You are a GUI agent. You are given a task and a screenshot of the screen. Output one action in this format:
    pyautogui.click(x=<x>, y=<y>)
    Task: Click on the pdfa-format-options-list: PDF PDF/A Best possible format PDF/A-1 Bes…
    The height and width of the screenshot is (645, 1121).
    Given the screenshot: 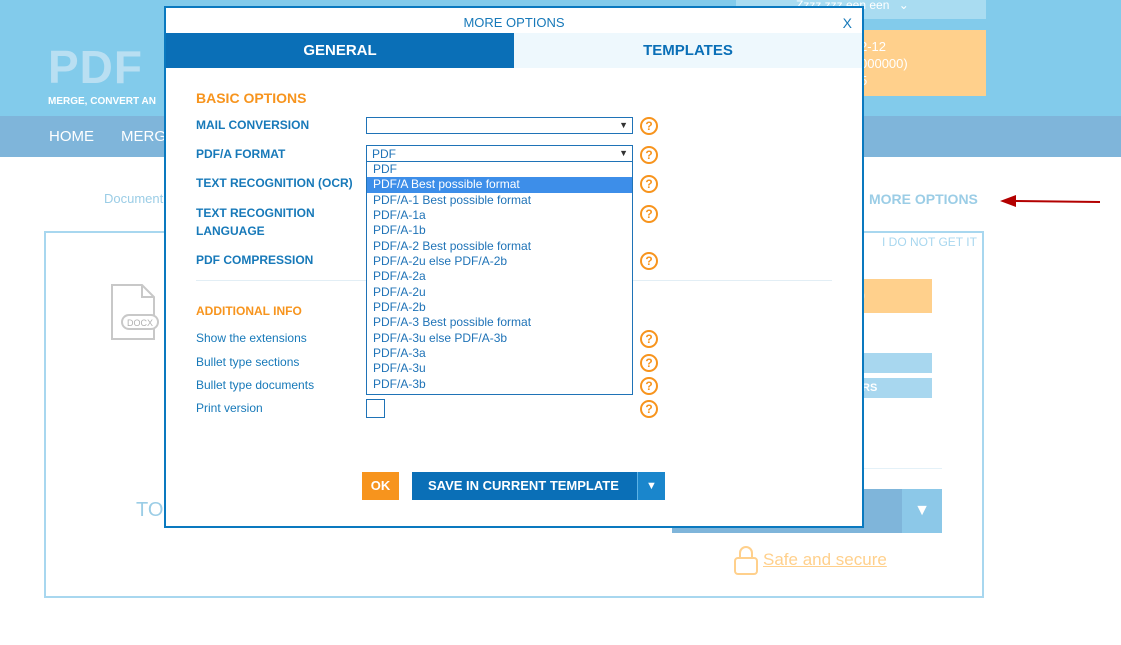 What is the action you would take?
    pyautogui.click(x=499, y=278)
    